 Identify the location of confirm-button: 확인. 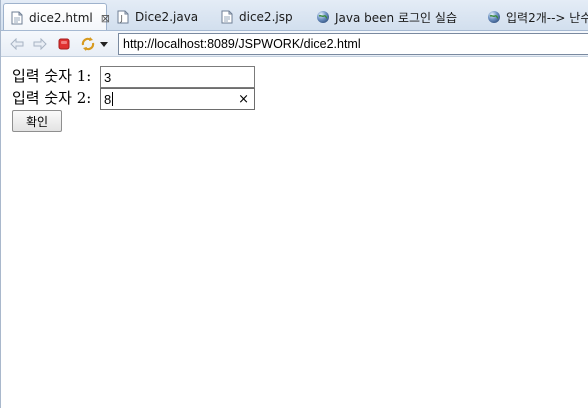
(37, 121).